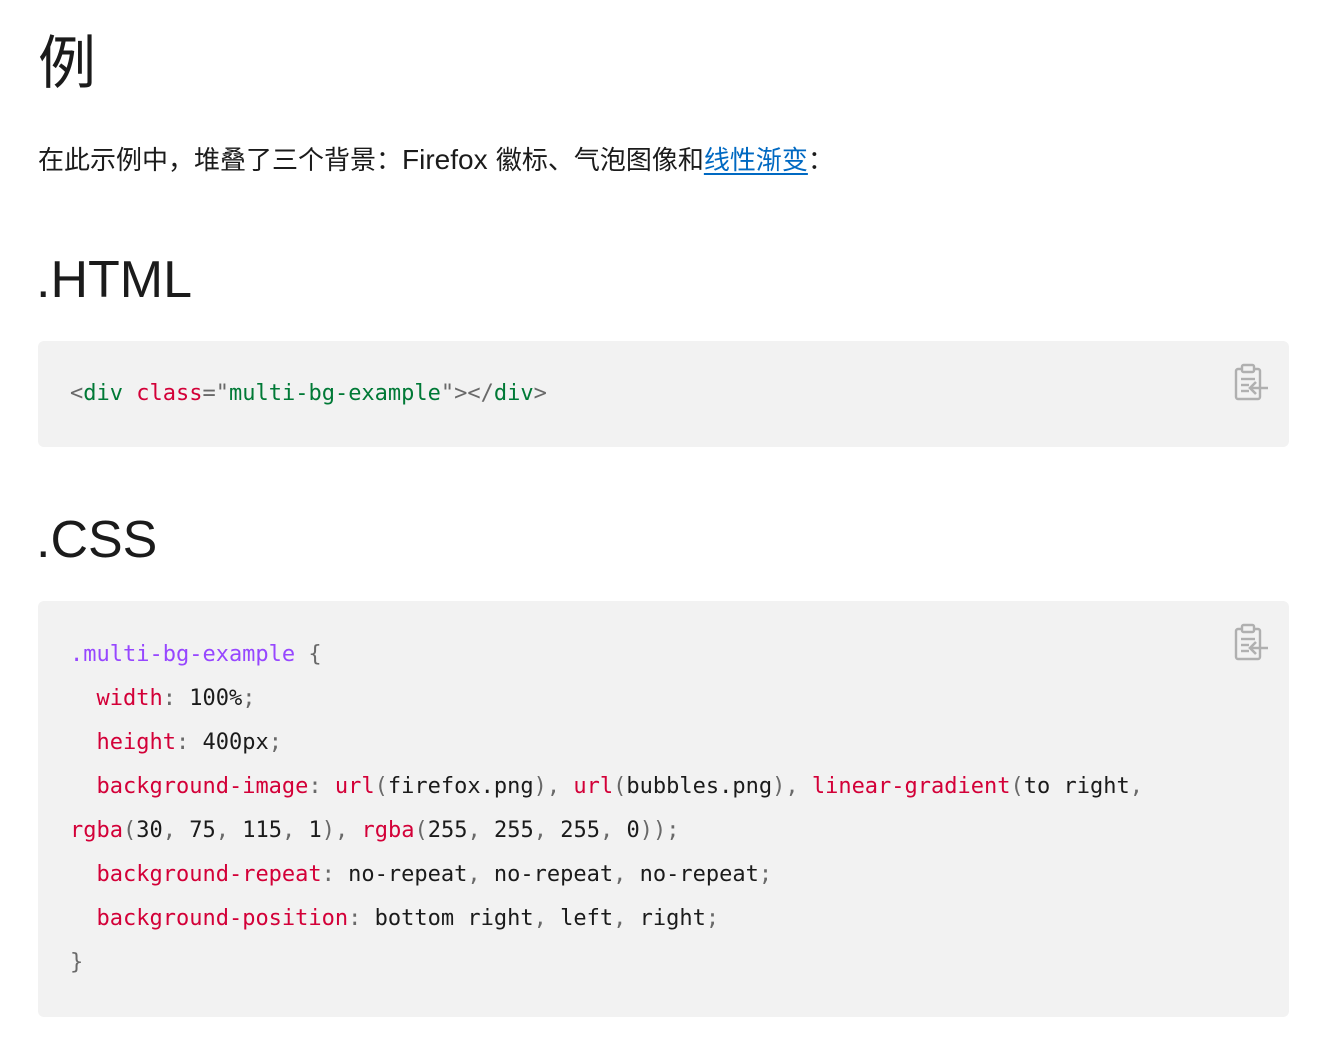  I want to click on code-value: 30, so click(149, 830).